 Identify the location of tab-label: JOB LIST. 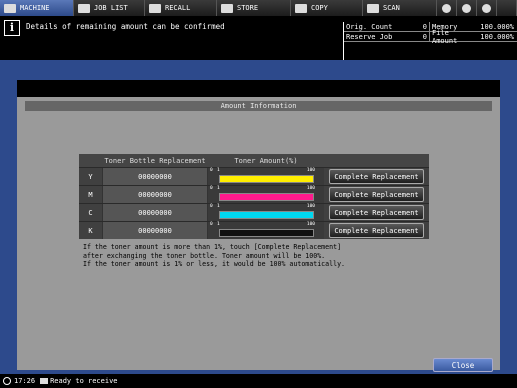
(111, 8).